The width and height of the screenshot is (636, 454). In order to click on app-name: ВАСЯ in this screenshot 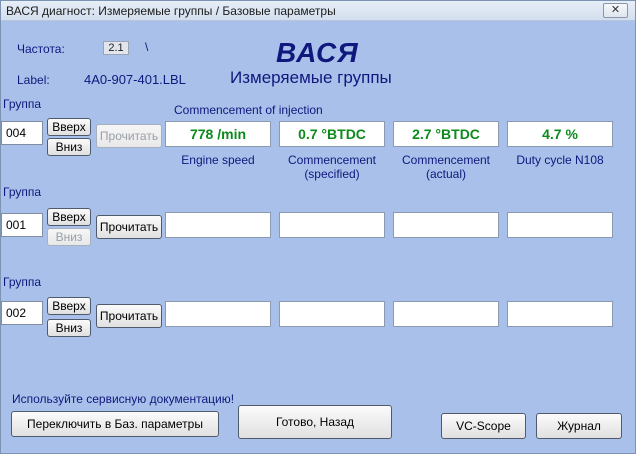, I will do `click(317, 52)`.